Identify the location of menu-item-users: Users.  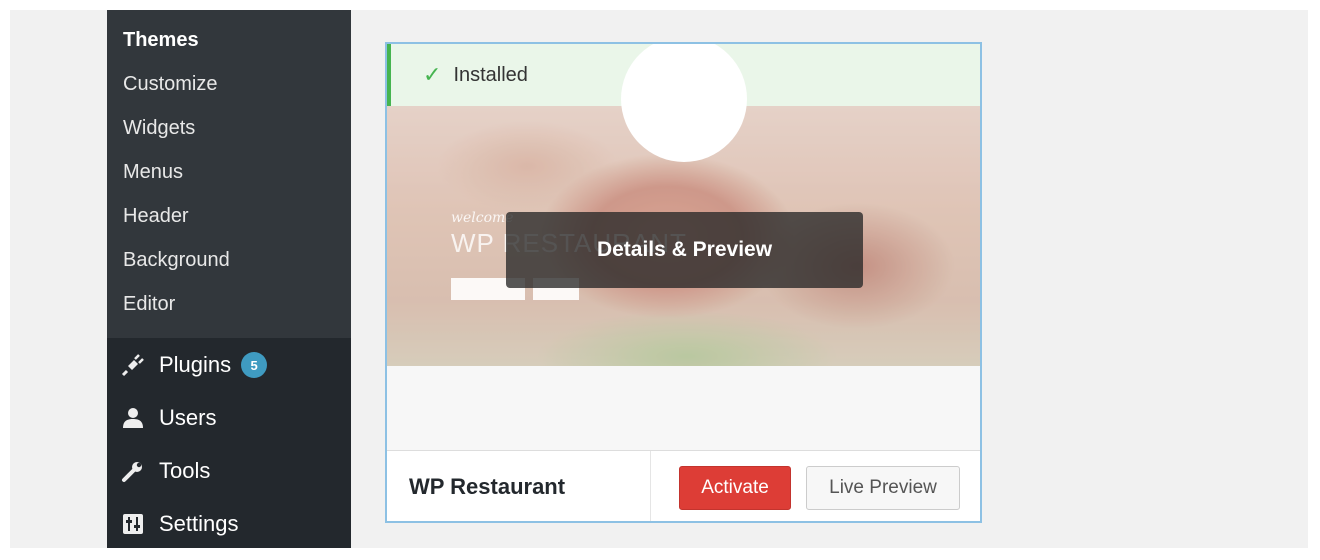
(168, 418).